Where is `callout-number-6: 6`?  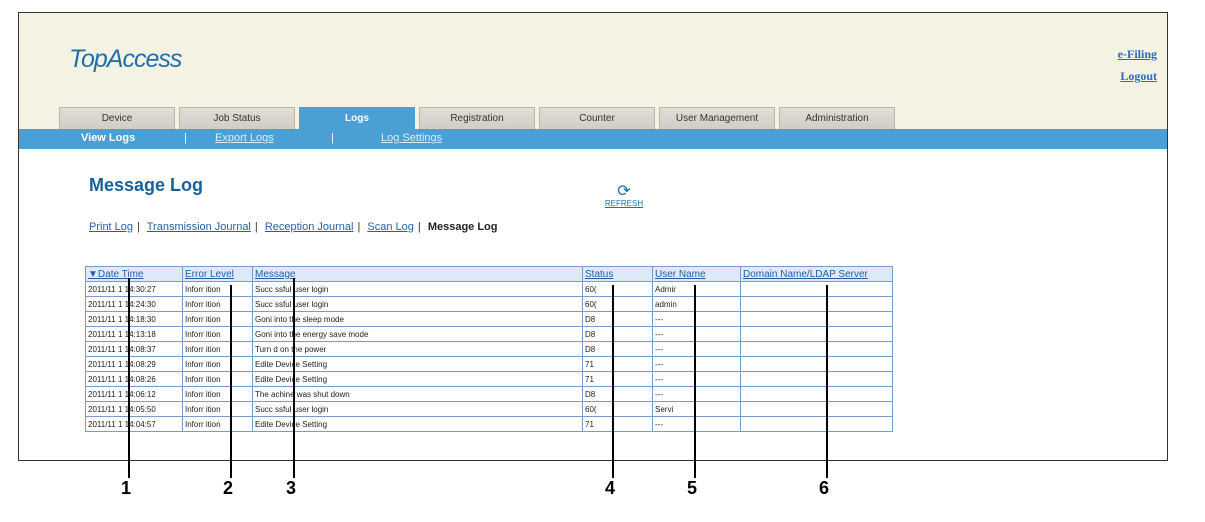 callout-number-6: 6 is located at coordinates (824, 488).